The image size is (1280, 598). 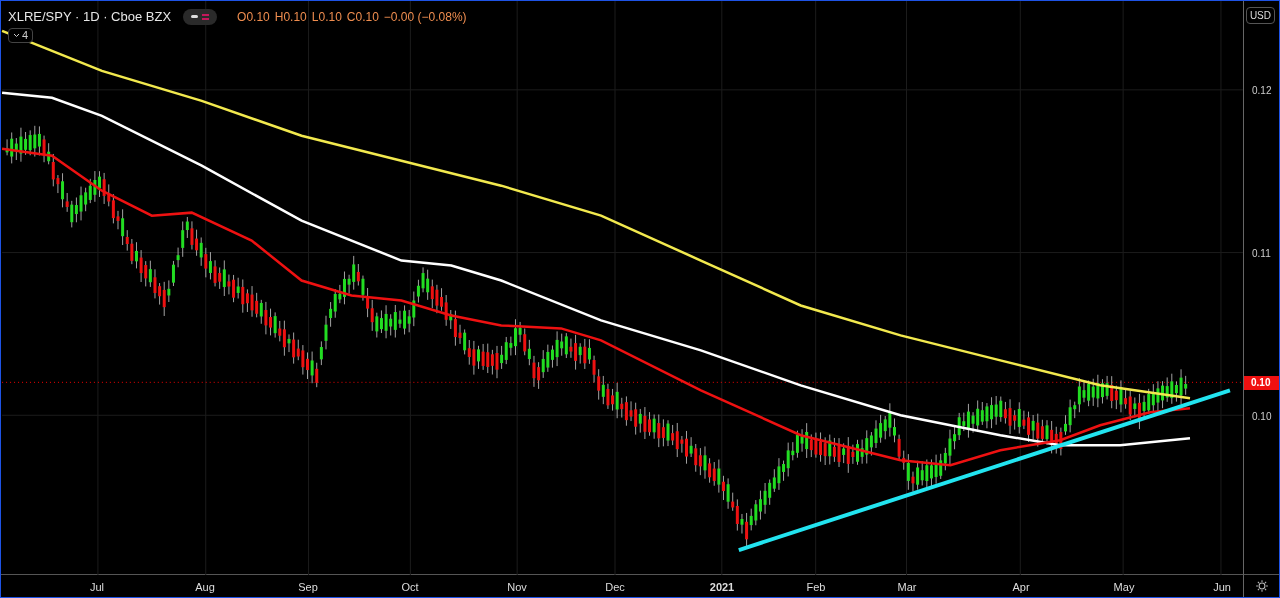 I want to click on price-label: 0.12, so click(x=1262, y=91).